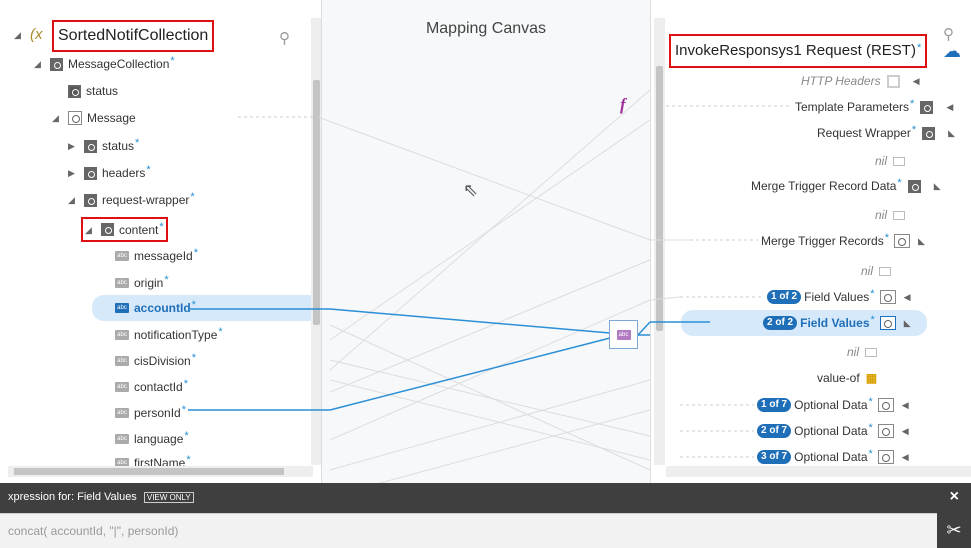 This screenshot has width=971, height=548. What do you see at coordinates (107, 497) in the screenshot?
I see `expression-field-name: Field Values` at bounding box center [107, 497].